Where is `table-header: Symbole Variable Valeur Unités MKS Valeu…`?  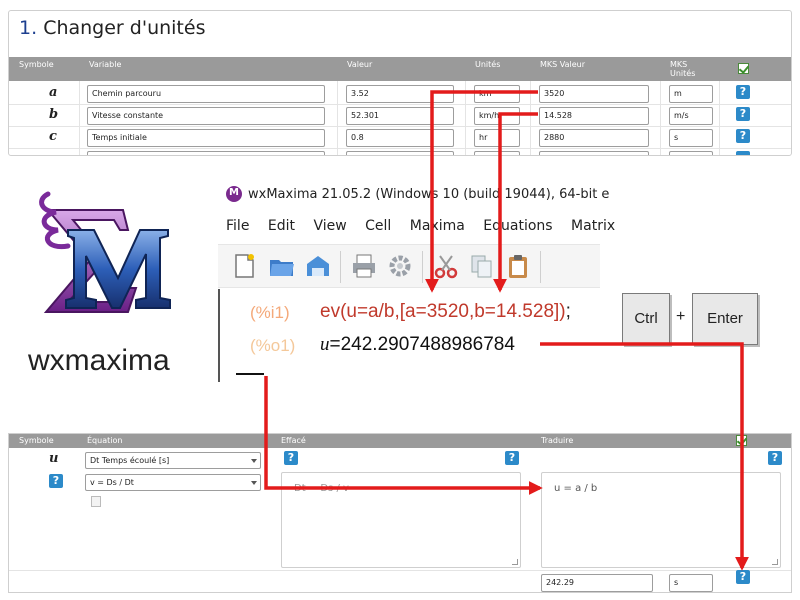 table-header: Symbole Variable Valeur Unités MKS Valeu… is located at coordinates (400, 69).